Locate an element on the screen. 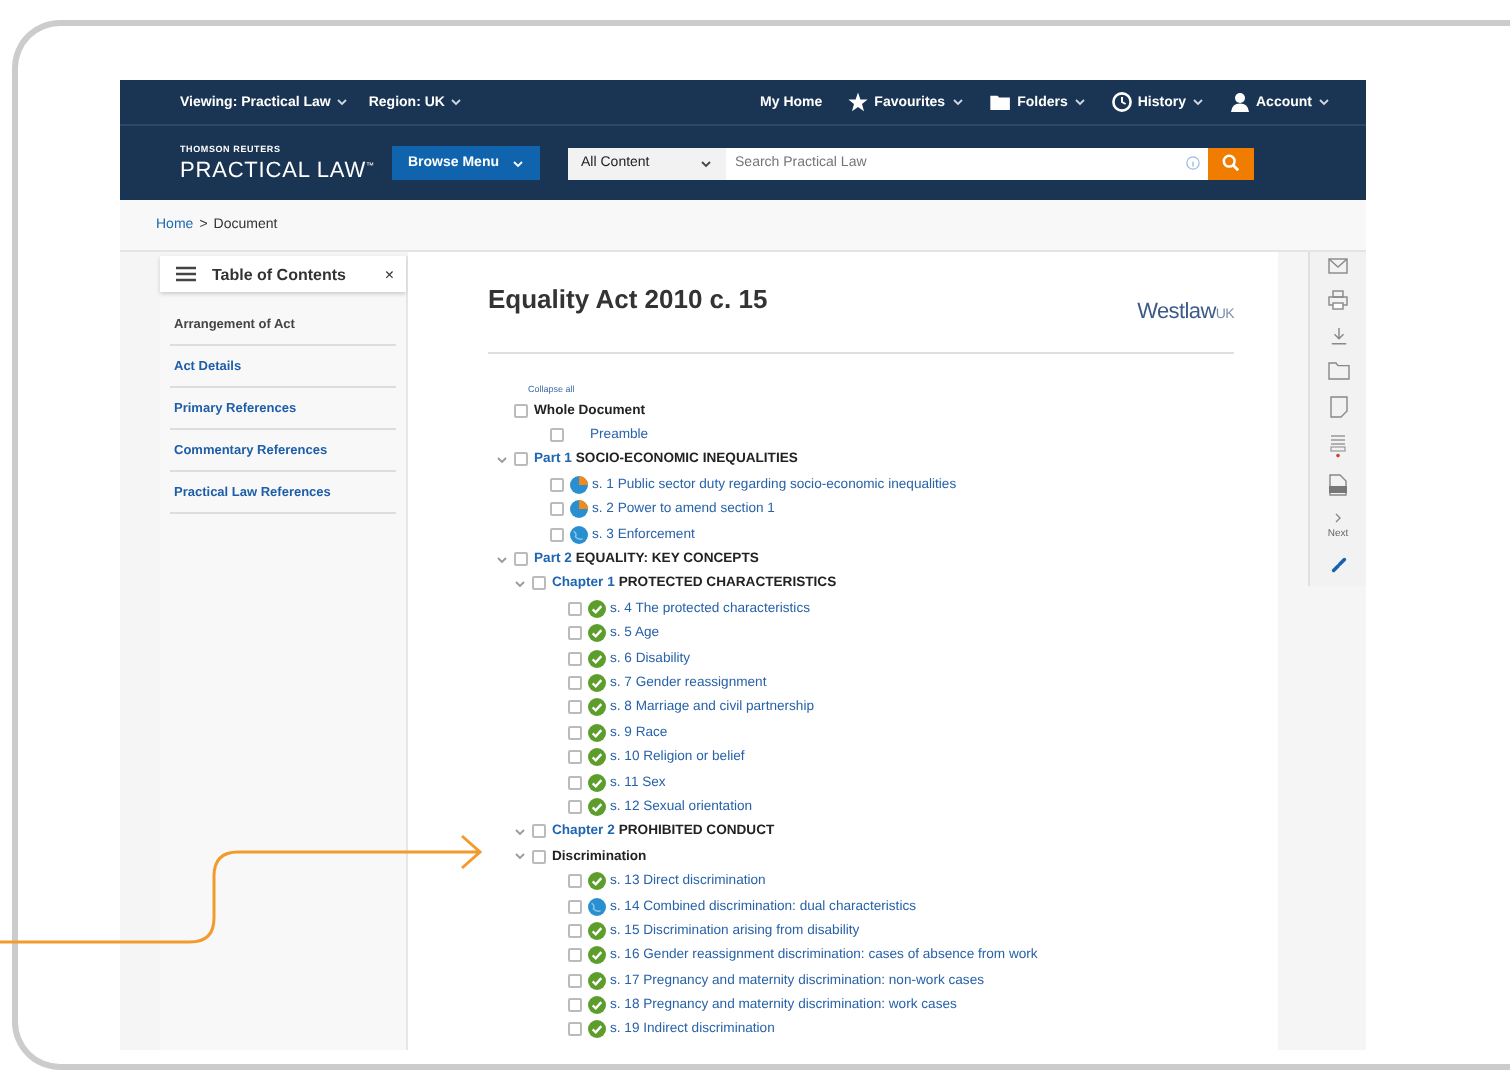 This screenshot has height=1090, width=1510. person-icon is located at coordinates (1240, 102).